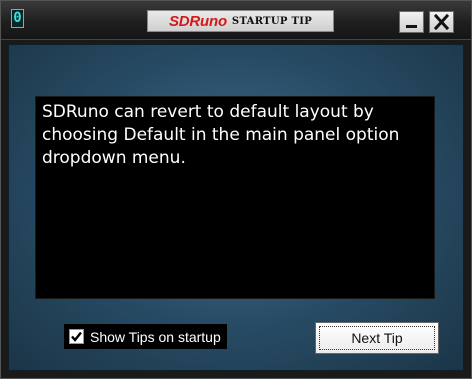 The height and width of the screenshot is (379, 472). I want to click on next-tip-button: Next Tip, so click(377, 338).